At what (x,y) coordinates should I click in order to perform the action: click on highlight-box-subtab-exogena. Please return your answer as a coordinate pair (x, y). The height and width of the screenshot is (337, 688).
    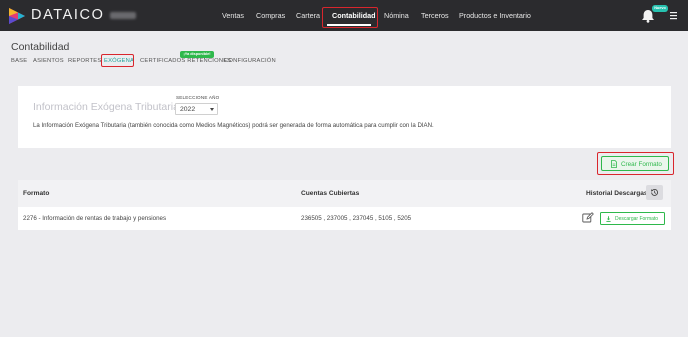
    Looking at the image, I should click on (117, 60).